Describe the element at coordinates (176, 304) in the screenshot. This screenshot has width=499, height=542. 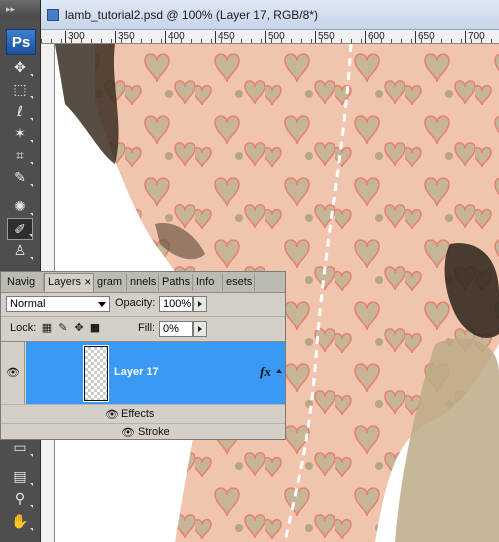
I see `opacity-input: 100%` at that location.